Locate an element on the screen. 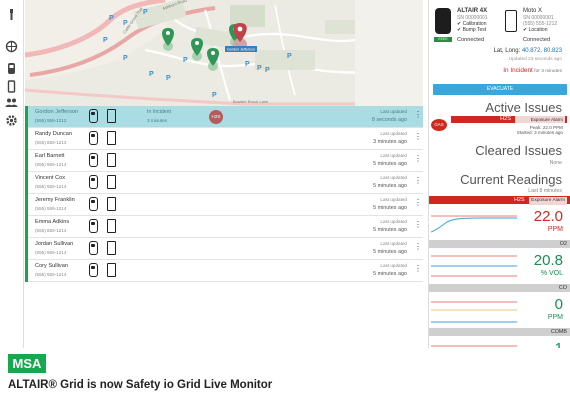  person-phone: (555) 555-1212 is located at coordinates (51, 120).